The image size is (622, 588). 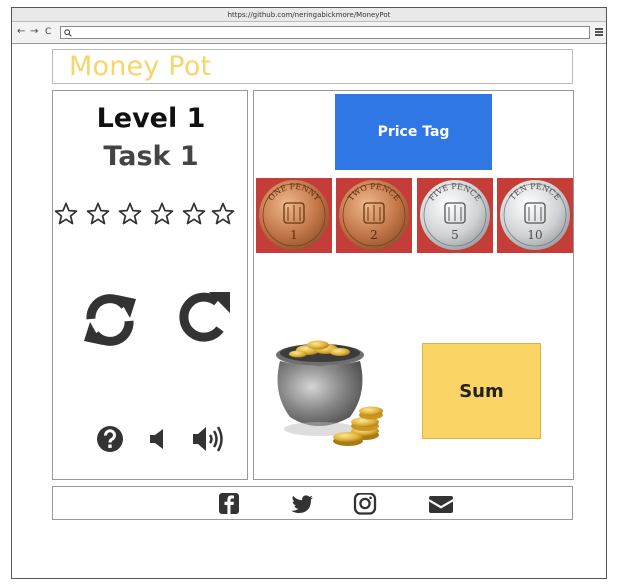 I want to click on one-penny-coin: ONE PENNY 1, so click(x=294, y=215).